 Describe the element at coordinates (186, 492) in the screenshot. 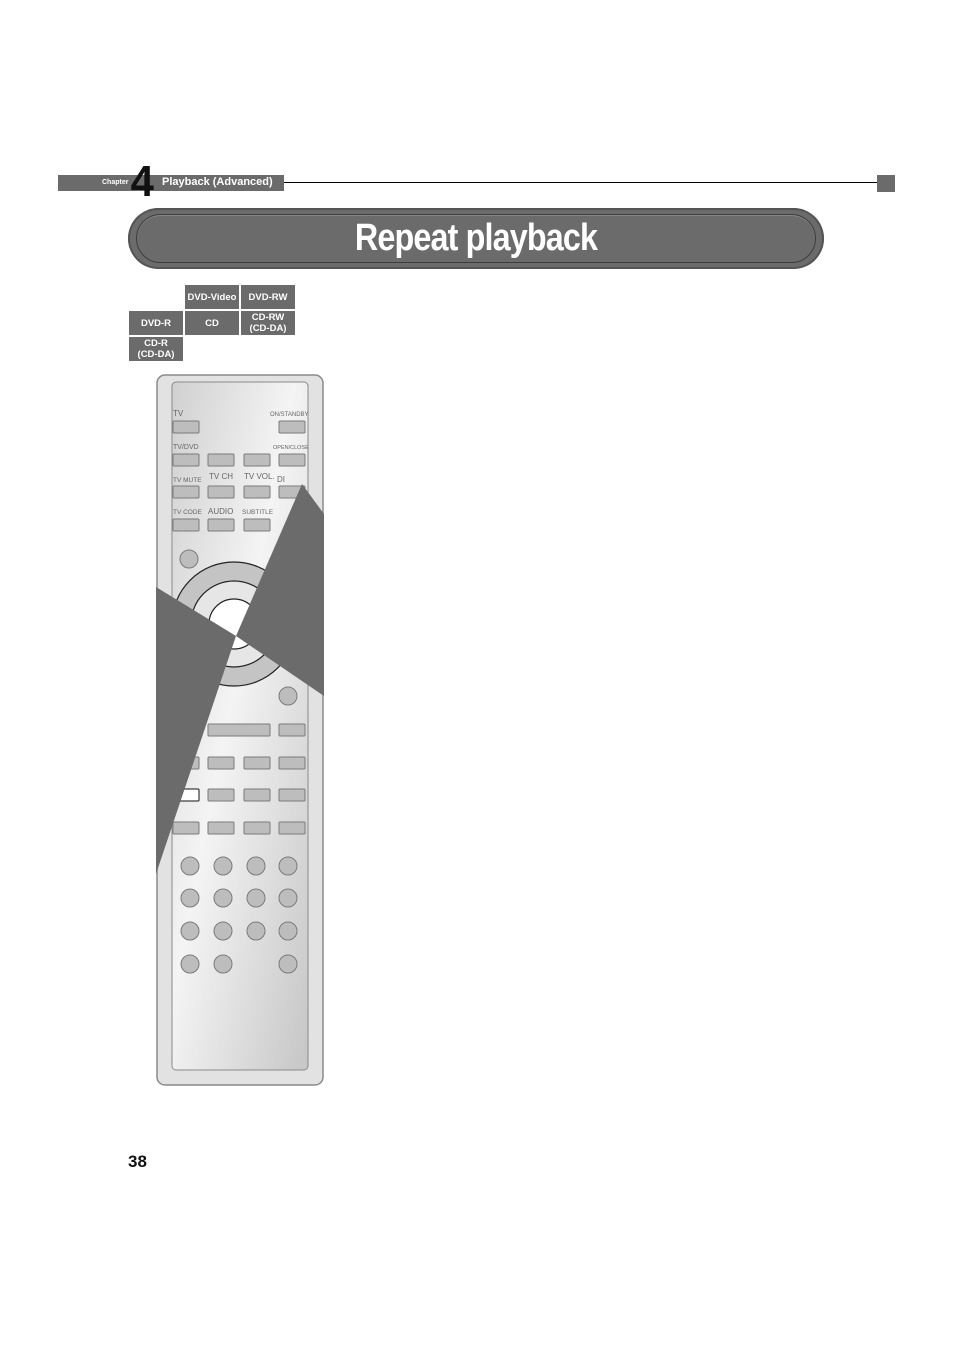

I see `tv-mute-button` at that location.